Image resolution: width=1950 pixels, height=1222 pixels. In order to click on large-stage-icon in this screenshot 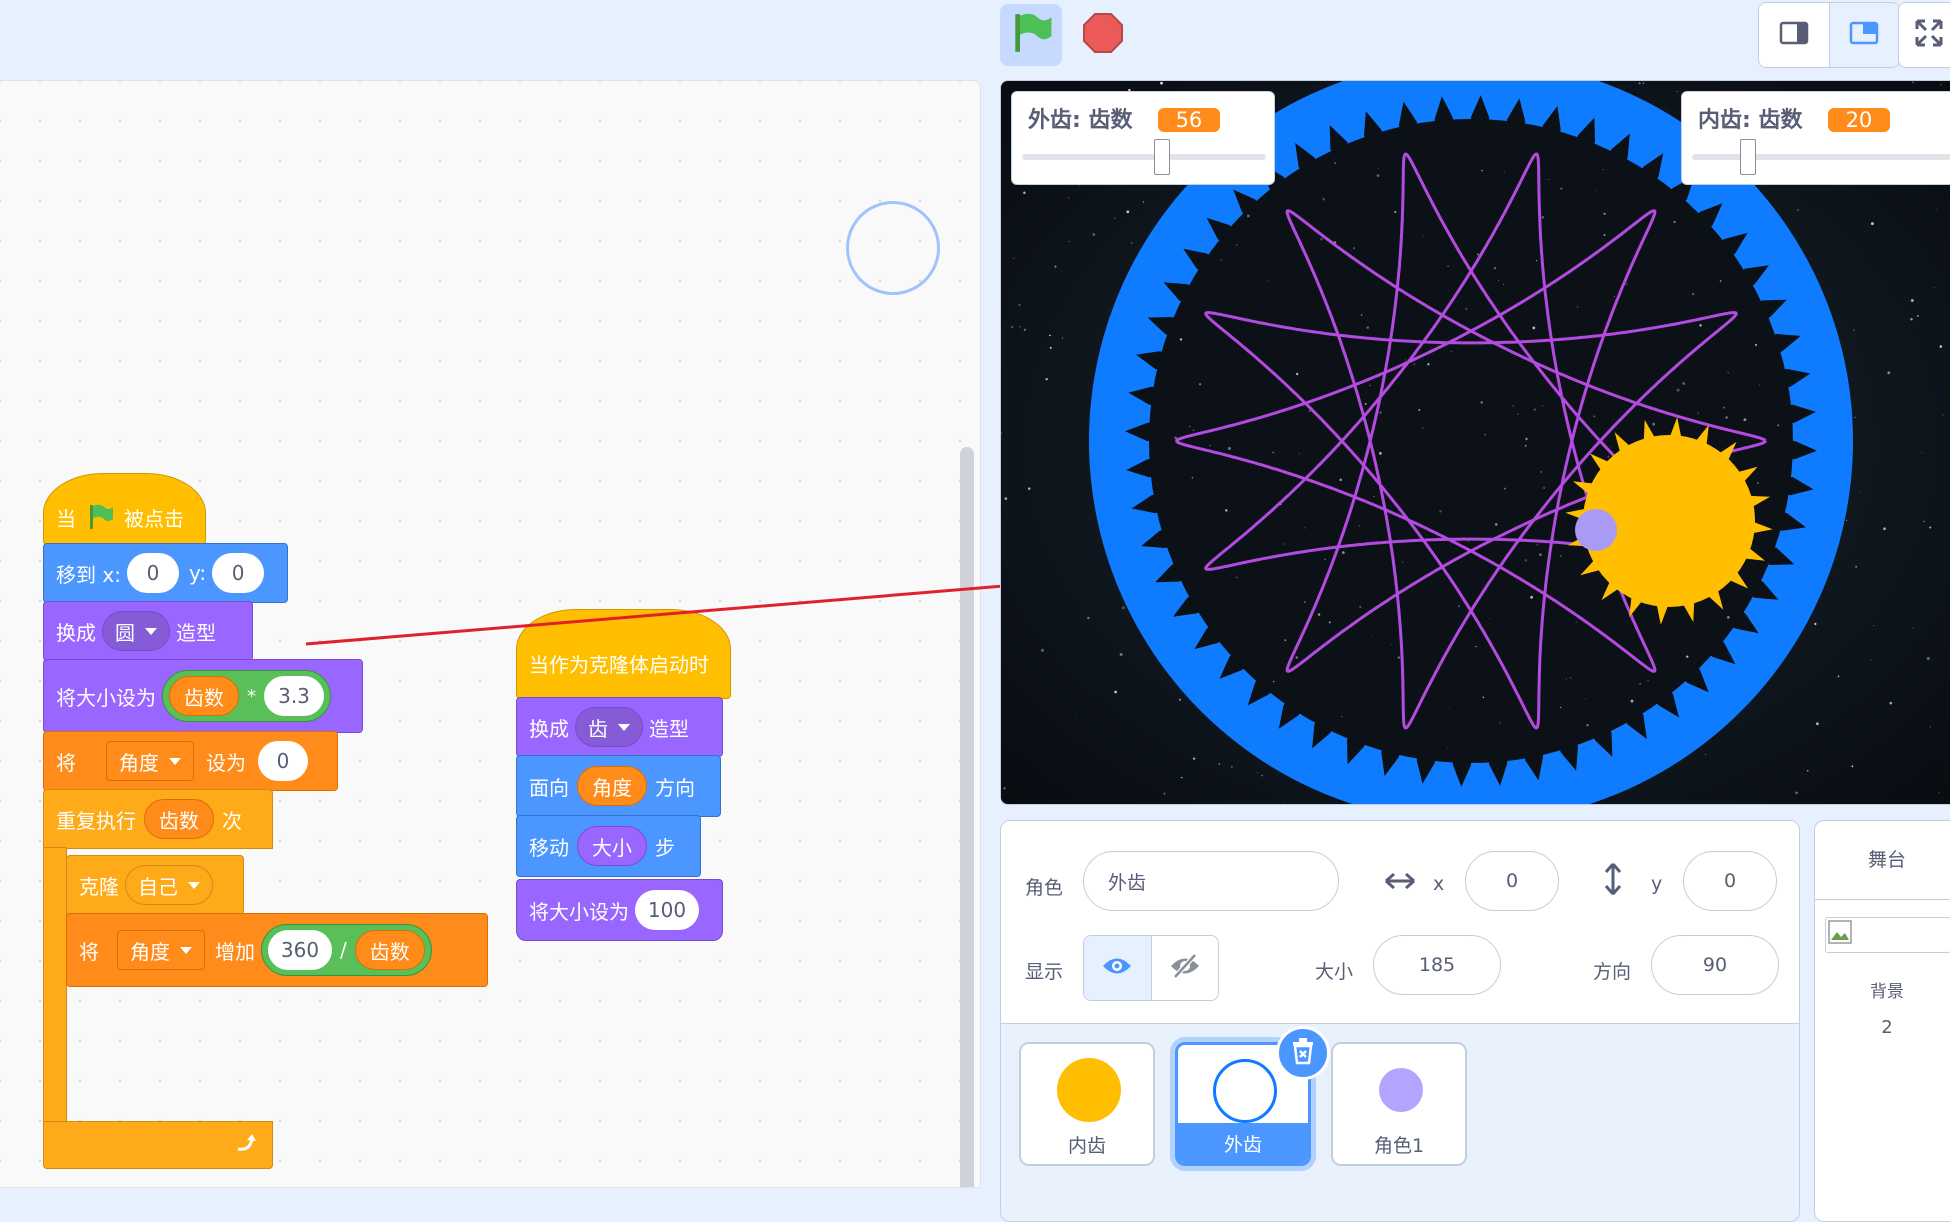, I will do `click(1864, 35)`.